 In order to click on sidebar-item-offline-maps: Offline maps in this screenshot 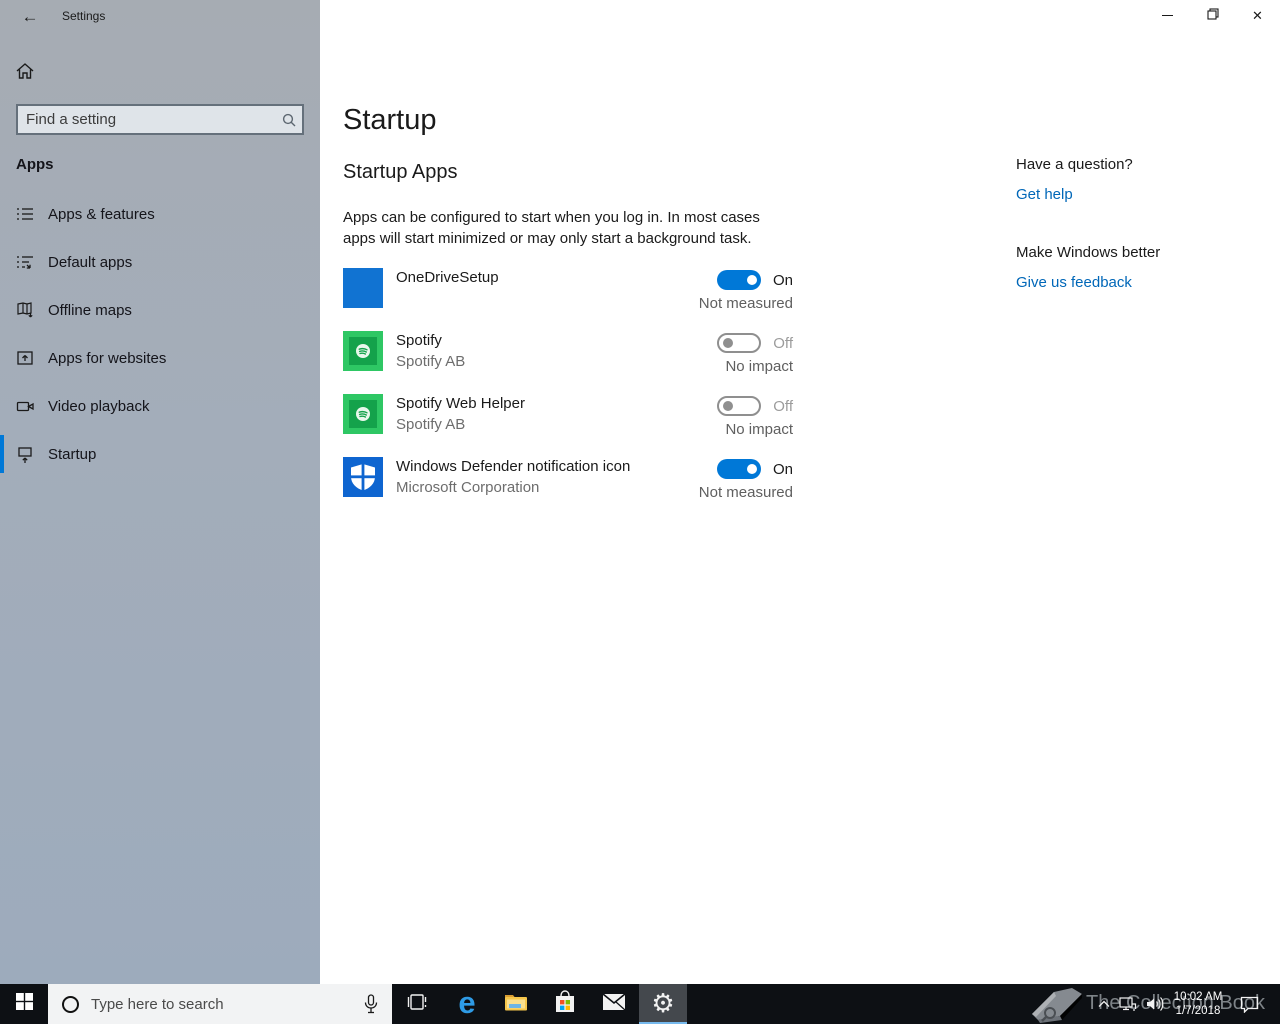, I will do `click(160, 310)`.